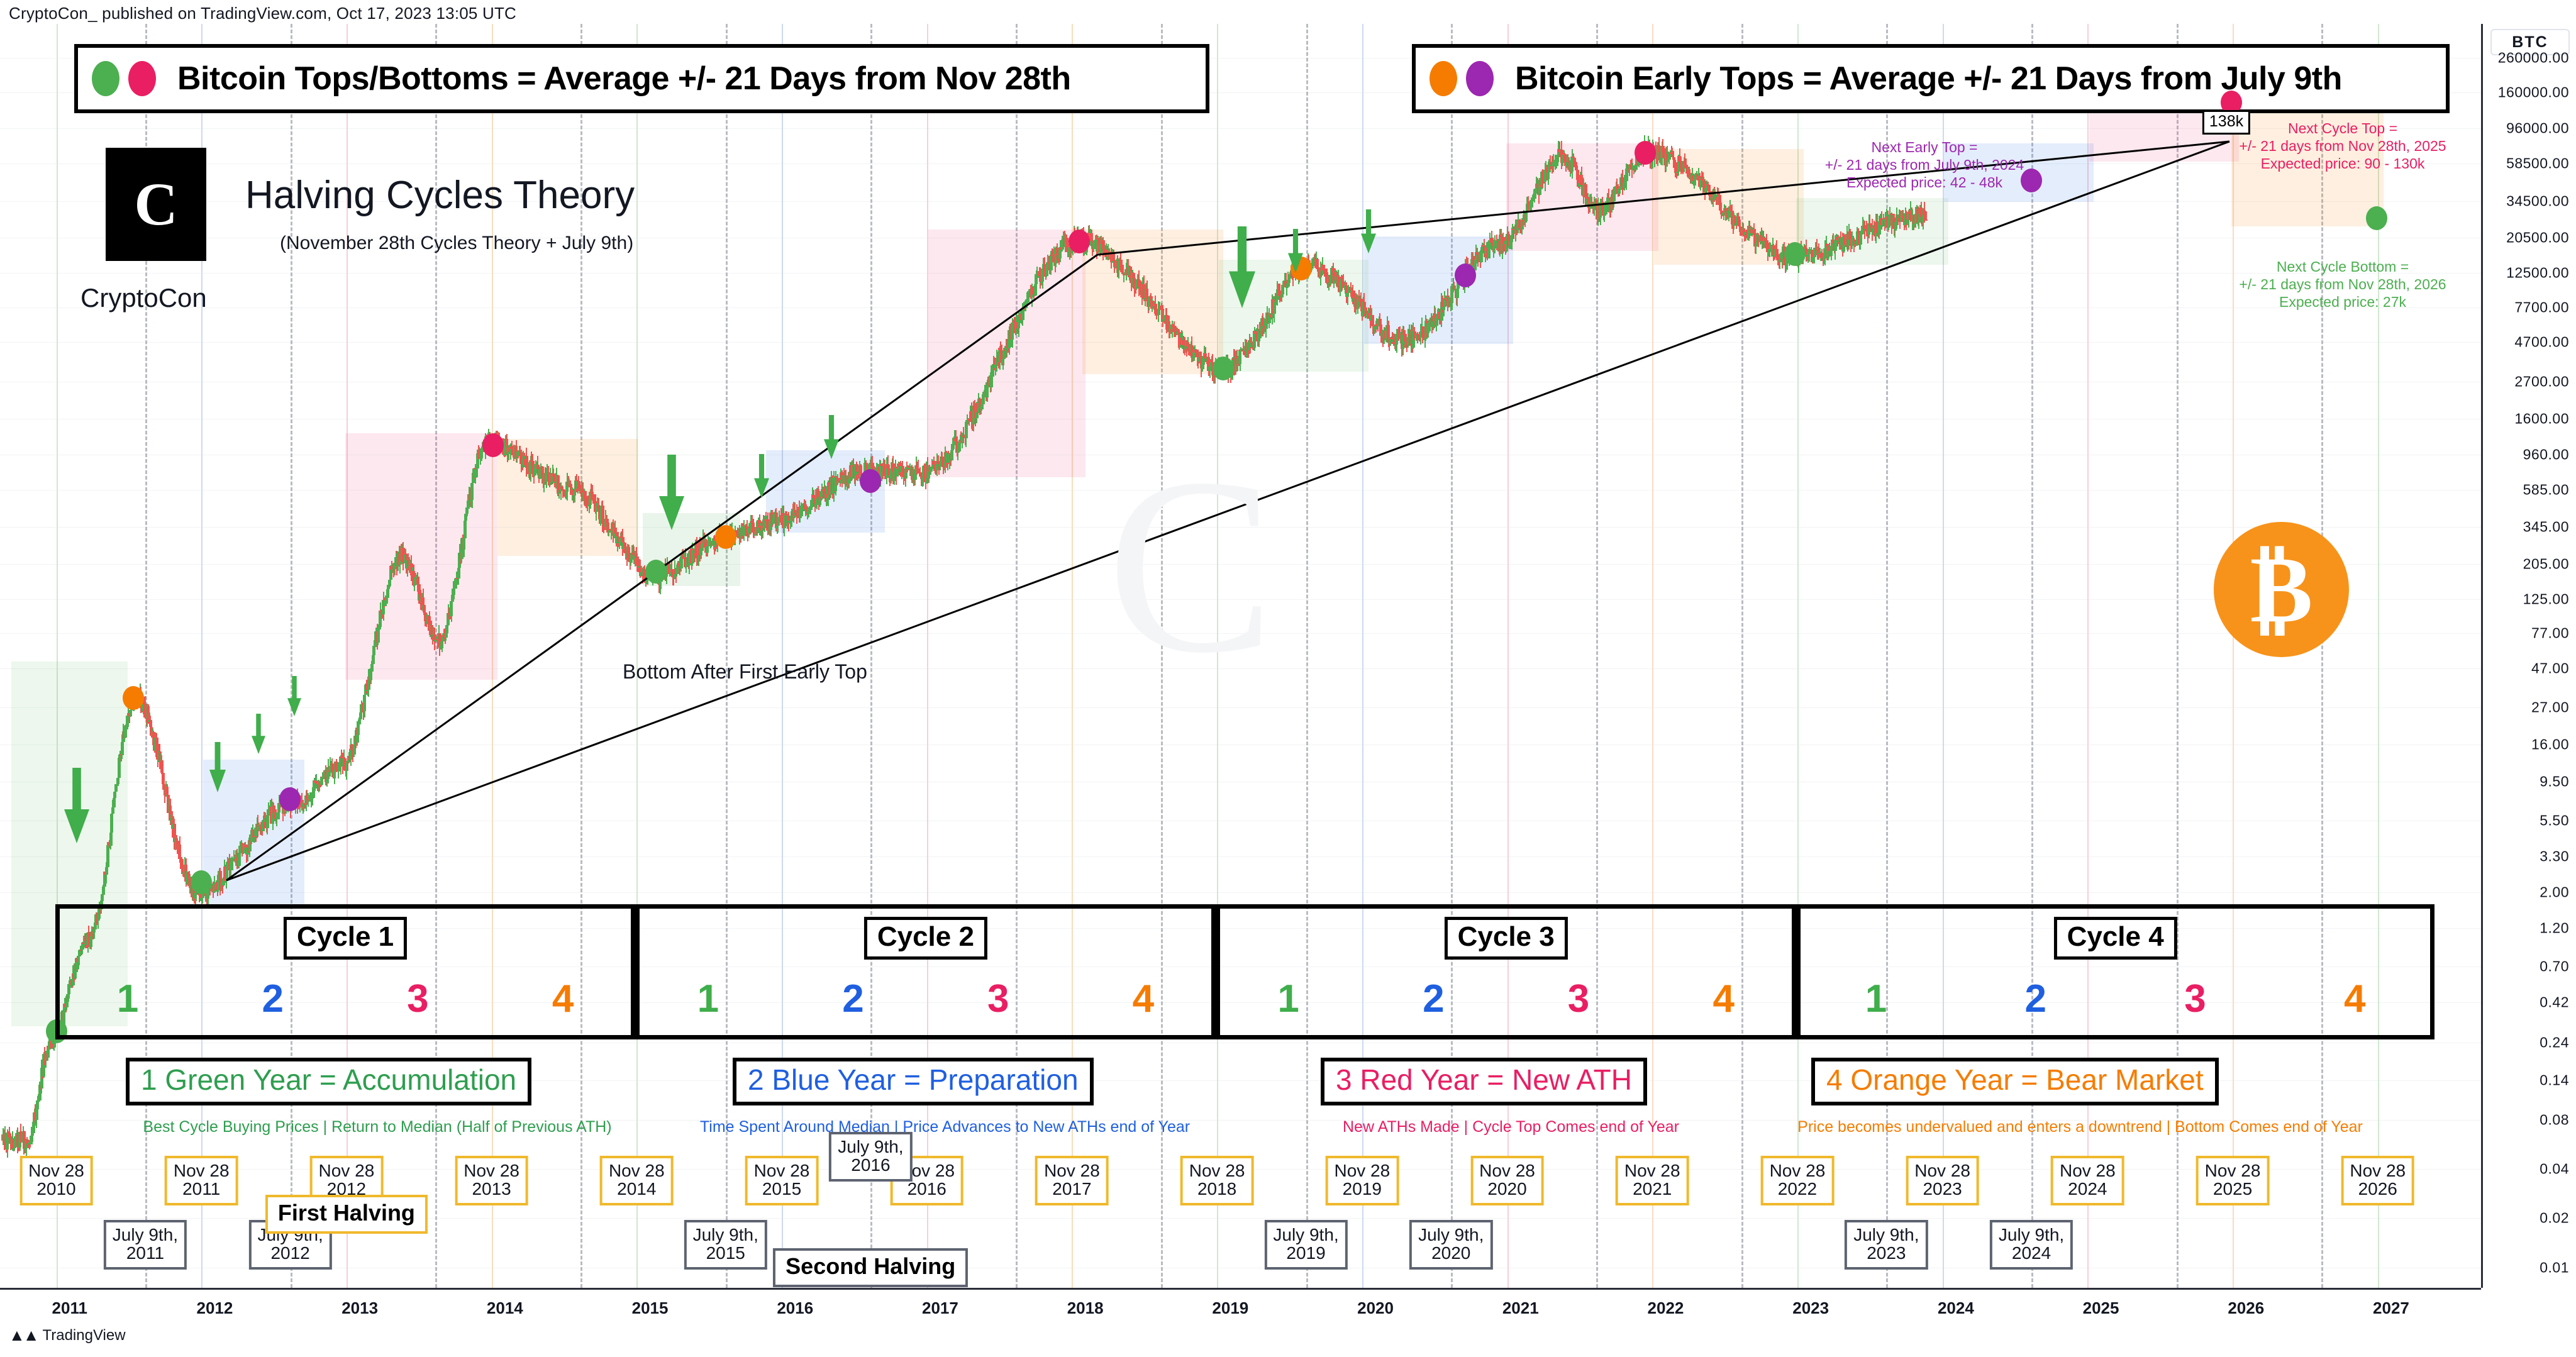  Describe the element at coordinates (725, 1245) in the screenshot. I see `july9-label-2015: July 9th, 2015` at that location.